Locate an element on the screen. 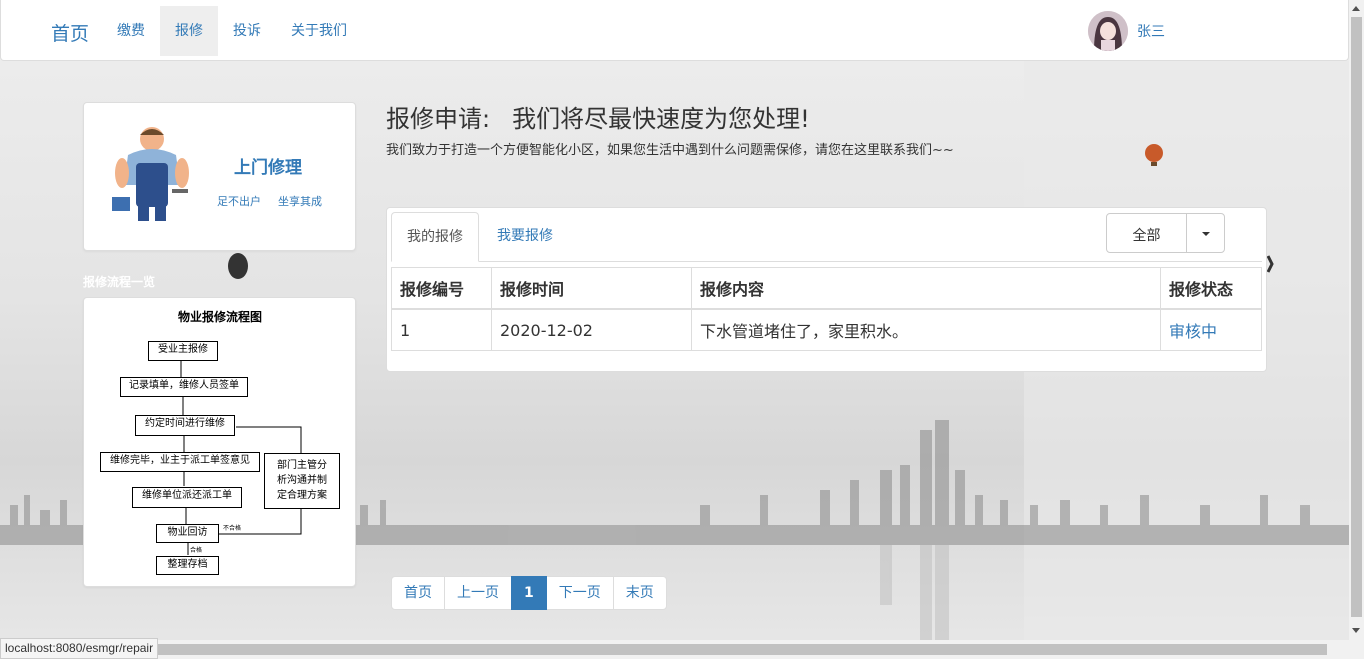 This screenshot has width=1364, height=659. horizontal-scrollbar is located at coordinates (682, 649).